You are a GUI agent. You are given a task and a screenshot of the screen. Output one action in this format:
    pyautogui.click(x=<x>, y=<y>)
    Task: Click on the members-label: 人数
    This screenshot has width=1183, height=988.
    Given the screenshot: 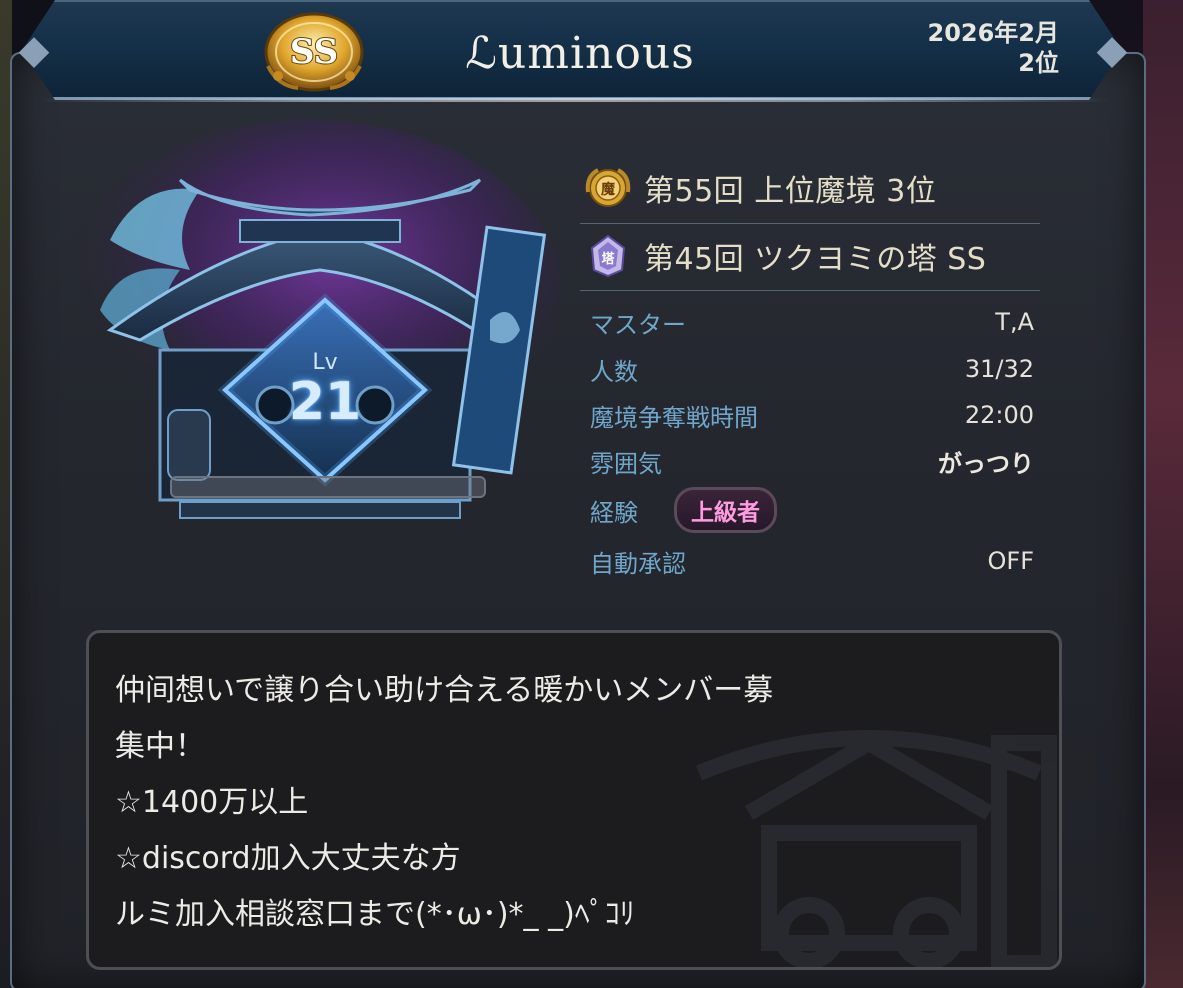 What is the action you would take?
    pyautogui.click(x=614, y=371)
    